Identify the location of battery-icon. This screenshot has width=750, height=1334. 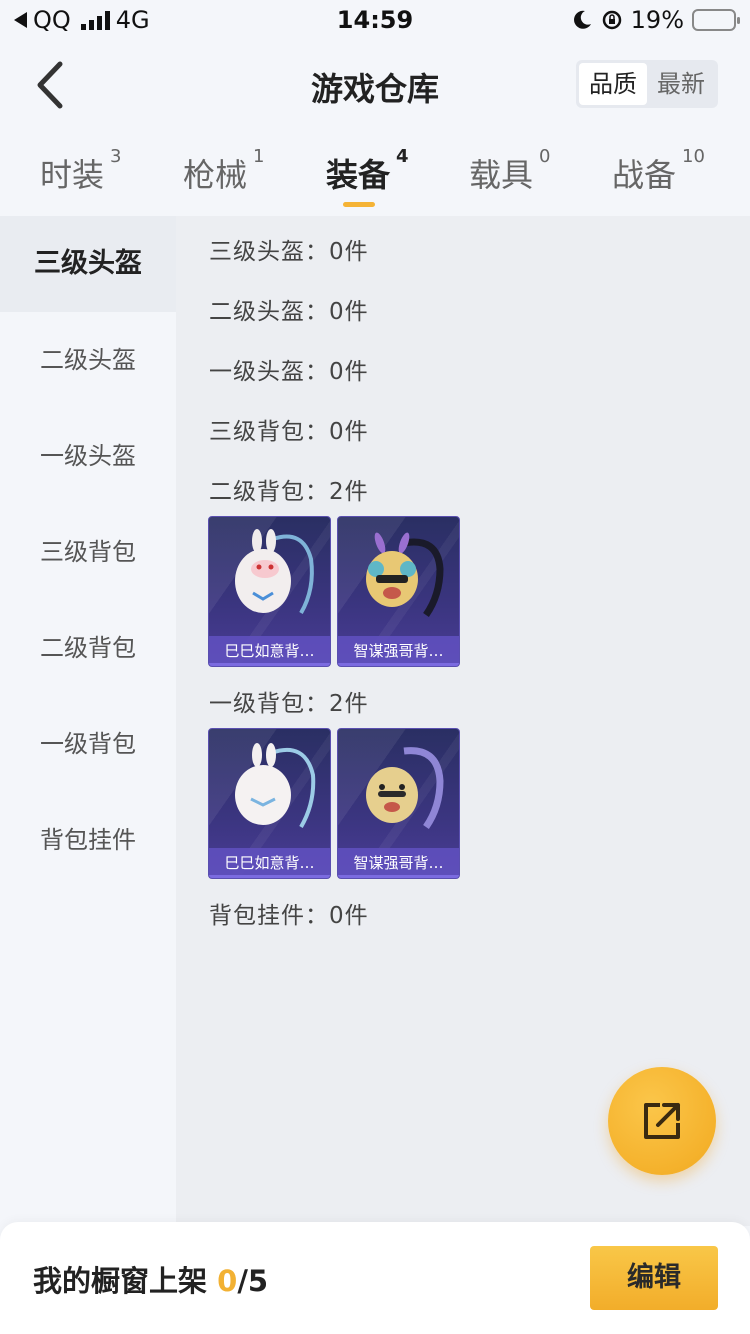
(716, 20).